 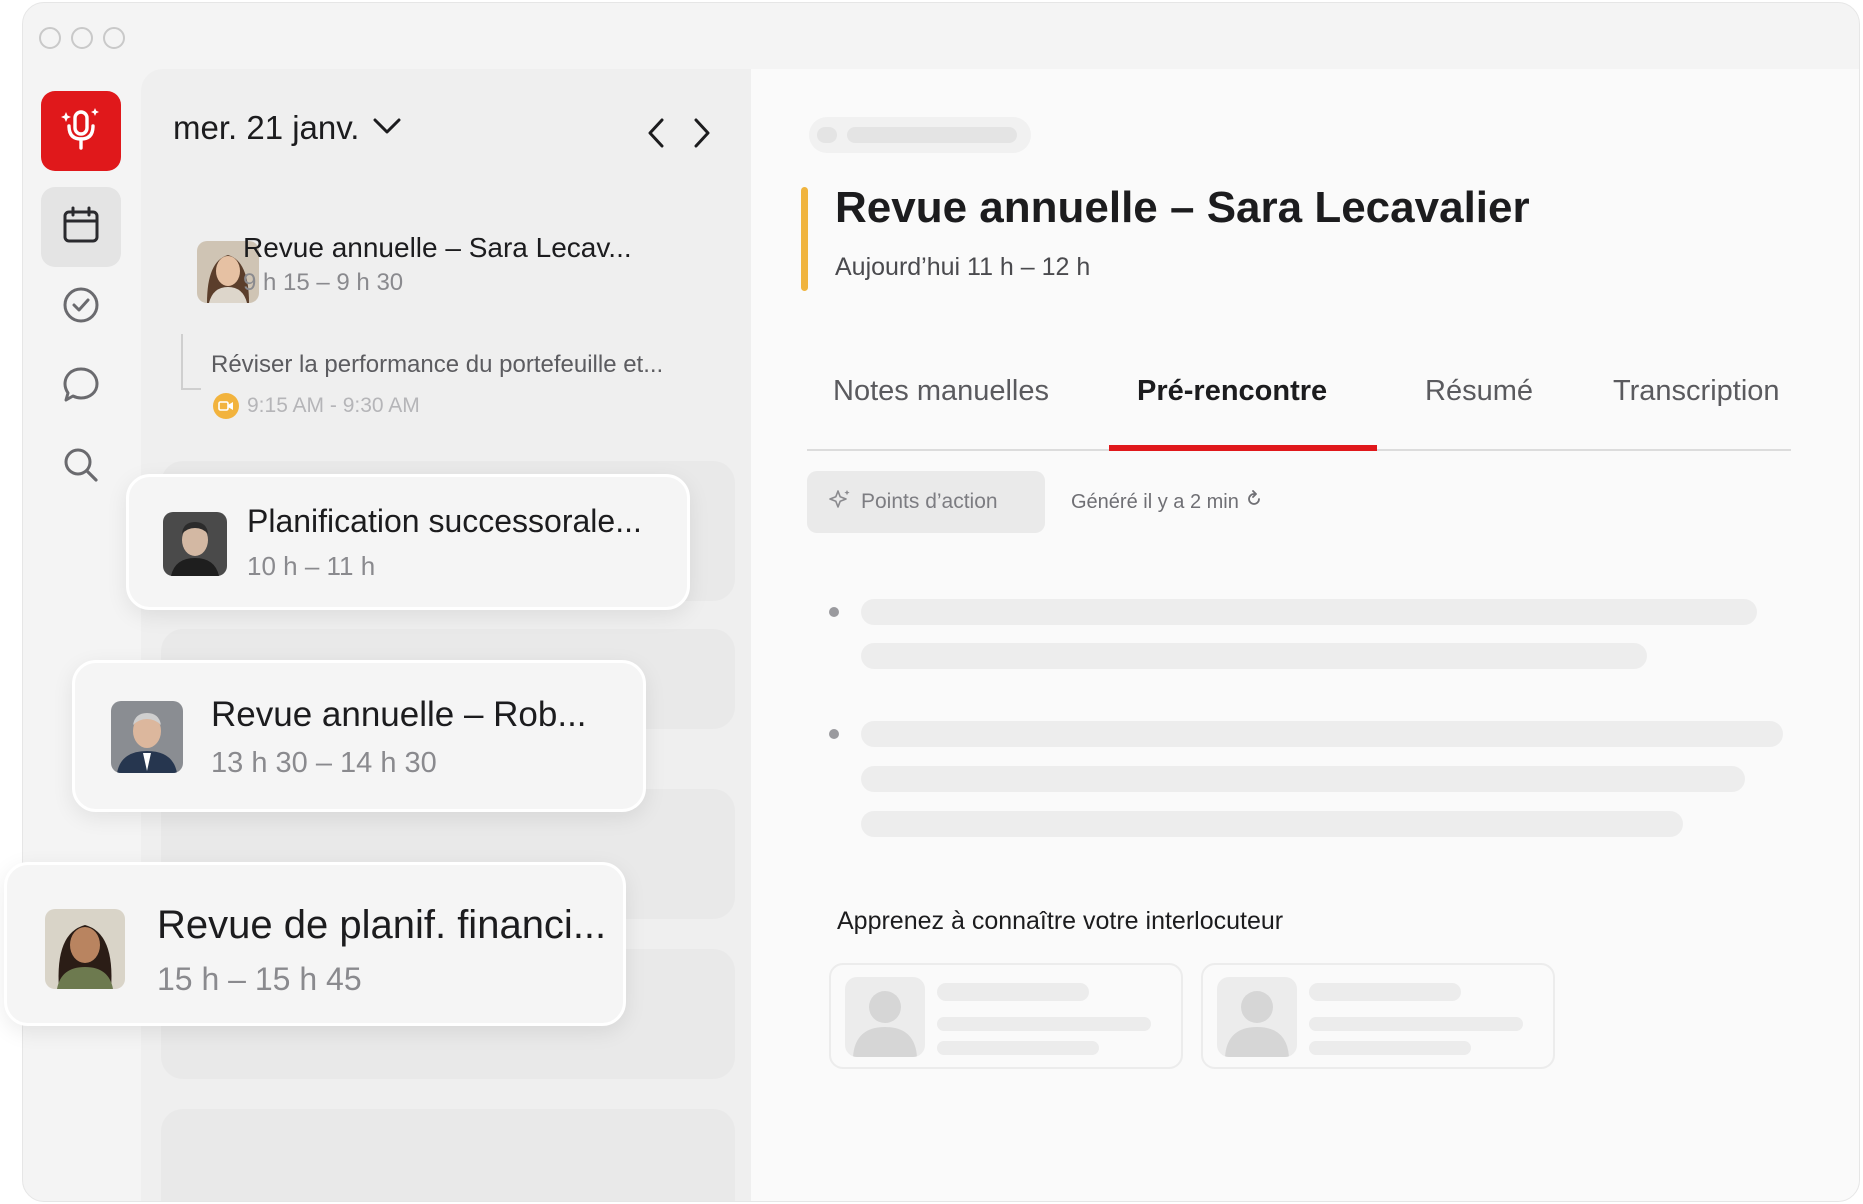 I want to click on meeting-time: 10 h – 11 h, so click(x=311, y=566).